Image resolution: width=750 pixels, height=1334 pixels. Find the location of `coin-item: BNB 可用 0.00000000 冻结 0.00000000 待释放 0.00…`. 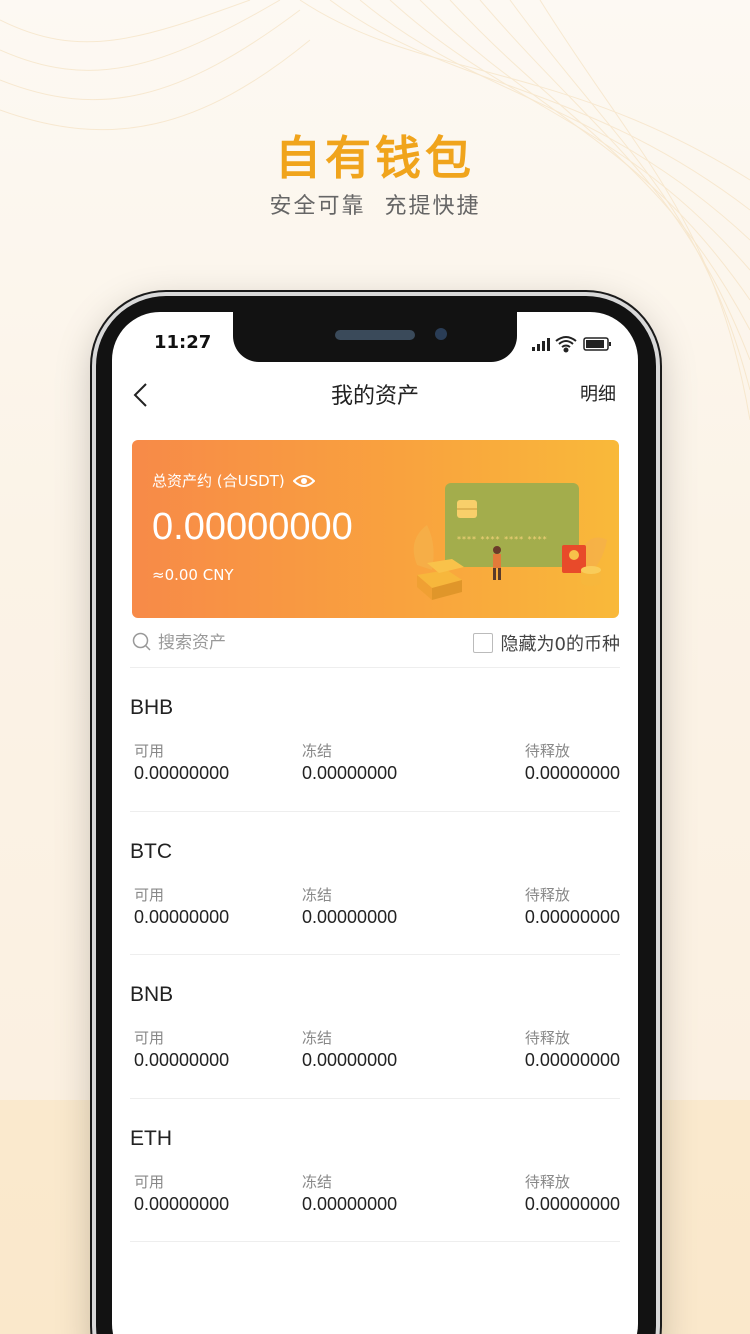

coin-item: BNB 可用 0.00000000 冻结 0.00000000 待释放 0.00… is located at coordinates (375, 1027).